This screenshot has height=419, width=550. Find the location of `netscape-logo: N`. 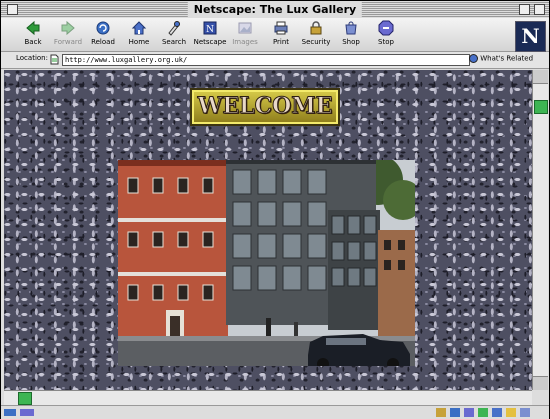

netscape-logo: N is located at coordinates (530, 36).